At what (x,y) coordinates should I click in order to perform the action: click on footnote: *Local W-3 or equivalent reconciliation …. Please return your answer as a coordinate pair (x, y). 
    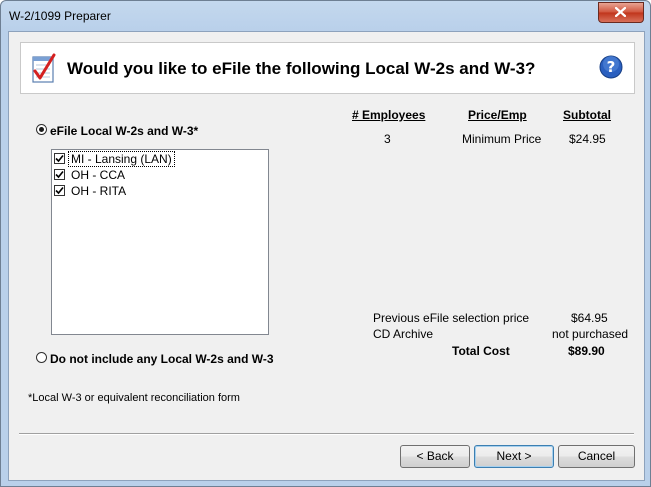
    Looking at the image, I should click on (134, 398).